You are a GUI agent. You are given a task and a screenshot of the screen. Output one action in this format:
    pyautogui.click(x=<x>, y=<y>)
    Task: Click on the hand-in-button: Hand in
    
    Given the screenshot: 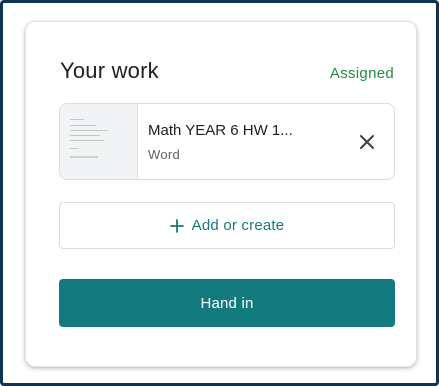 What is the action you would take?
    pyautogui.click(x=227, y=303)
    